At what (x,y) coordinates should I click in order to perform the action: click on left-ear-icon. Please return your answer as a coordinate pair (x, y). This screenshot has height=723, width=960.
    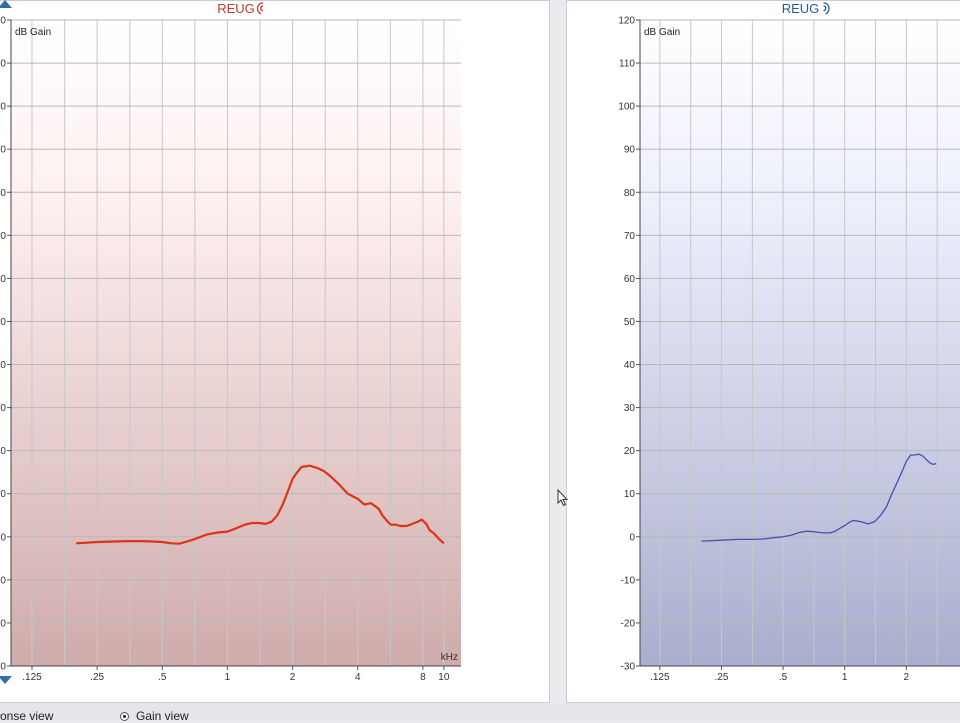
    Looking at the image, I should click on (826, 8).